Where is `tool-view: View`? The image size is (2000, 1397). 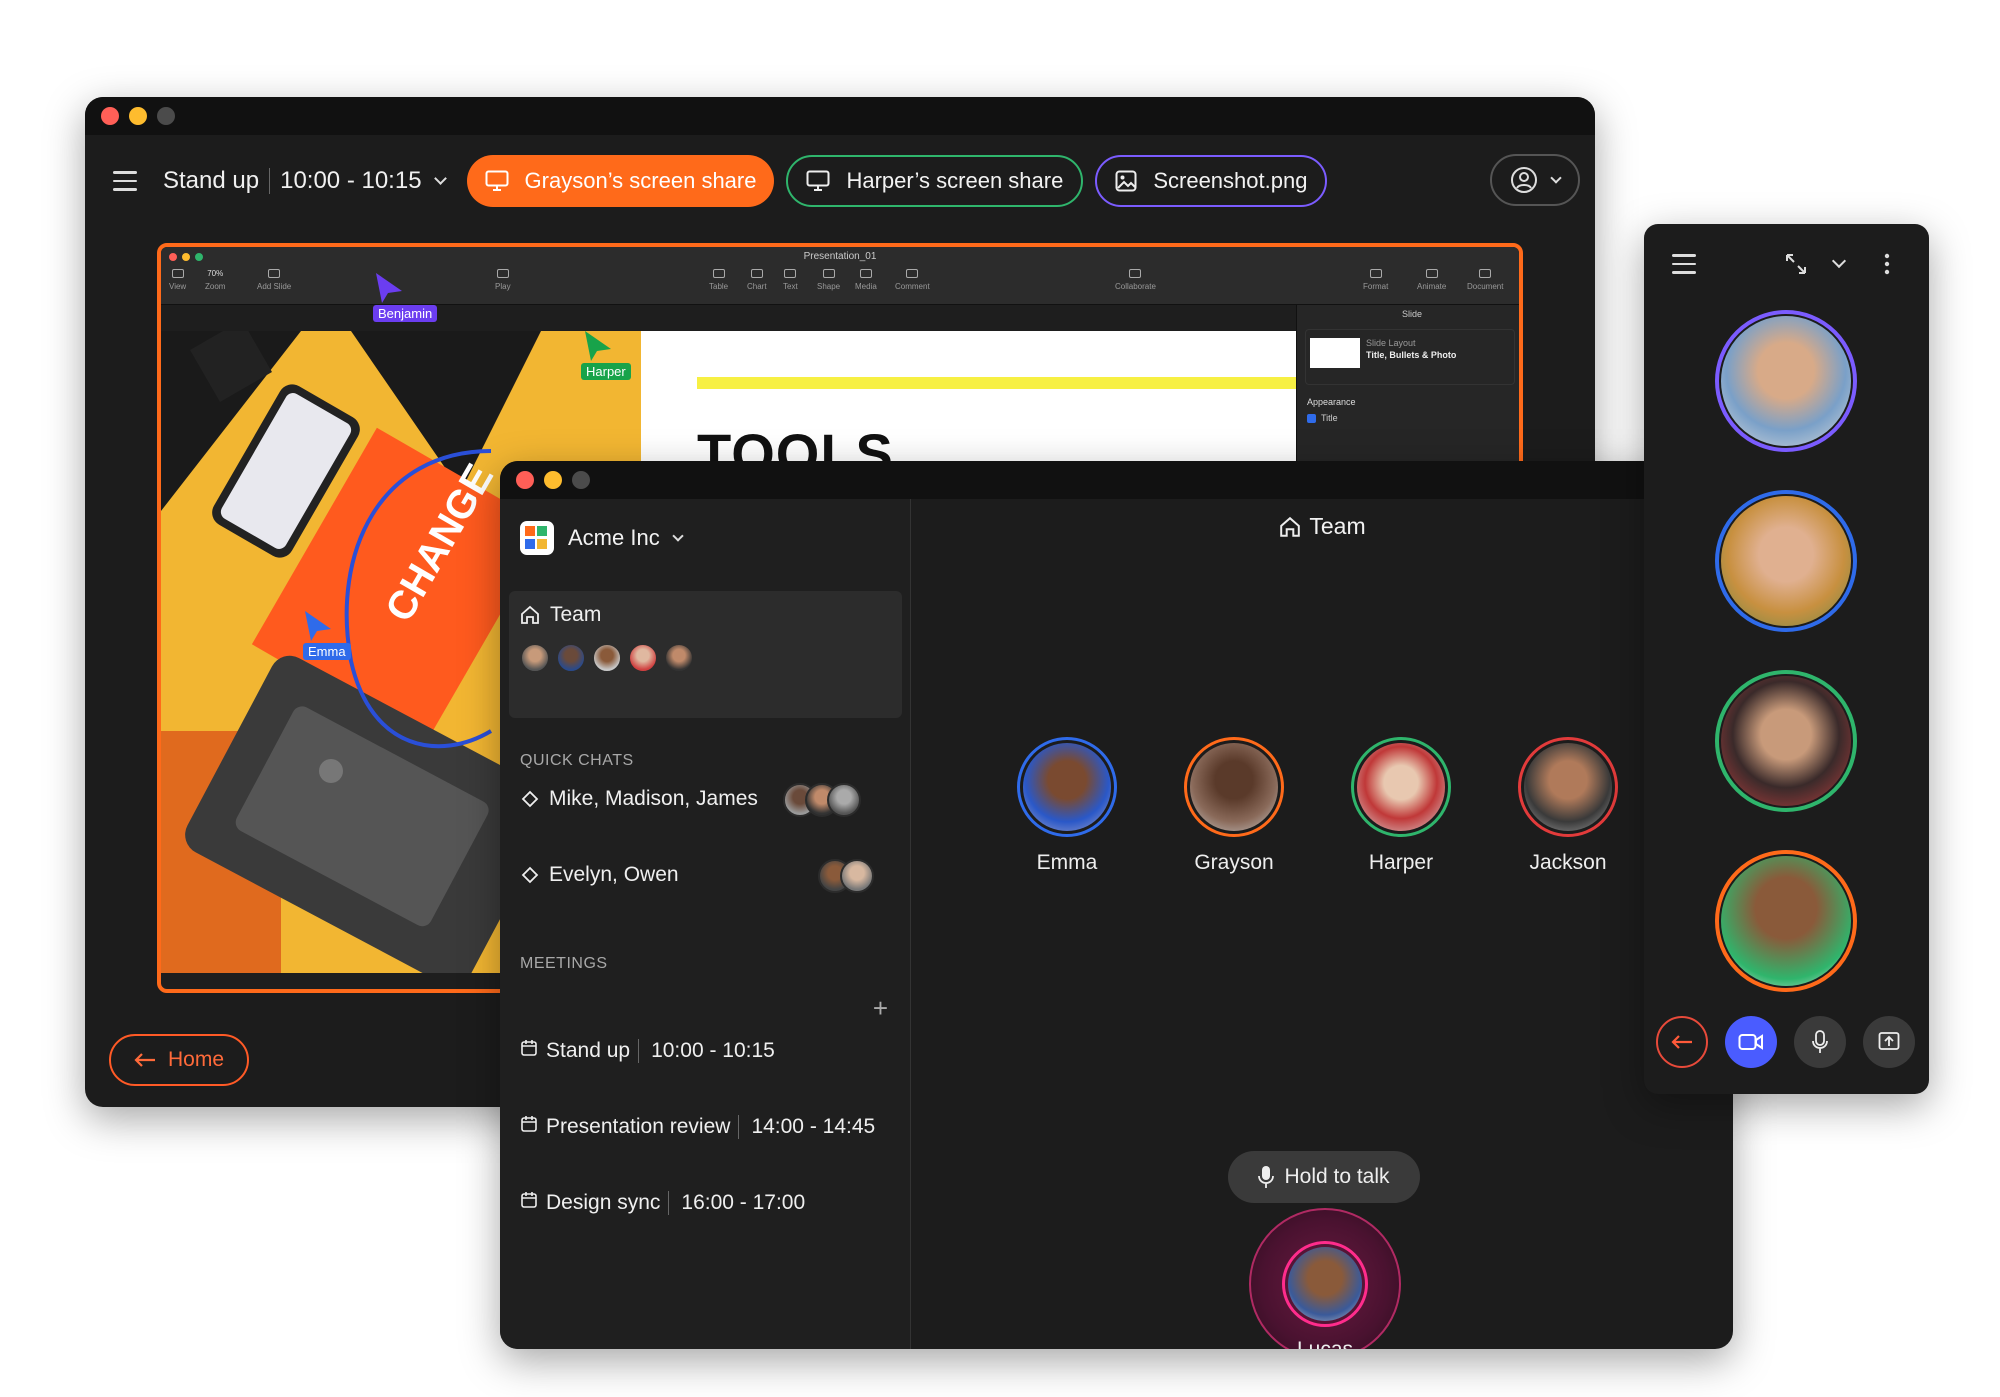 tool-view: View is located at coordinates (177, 280).